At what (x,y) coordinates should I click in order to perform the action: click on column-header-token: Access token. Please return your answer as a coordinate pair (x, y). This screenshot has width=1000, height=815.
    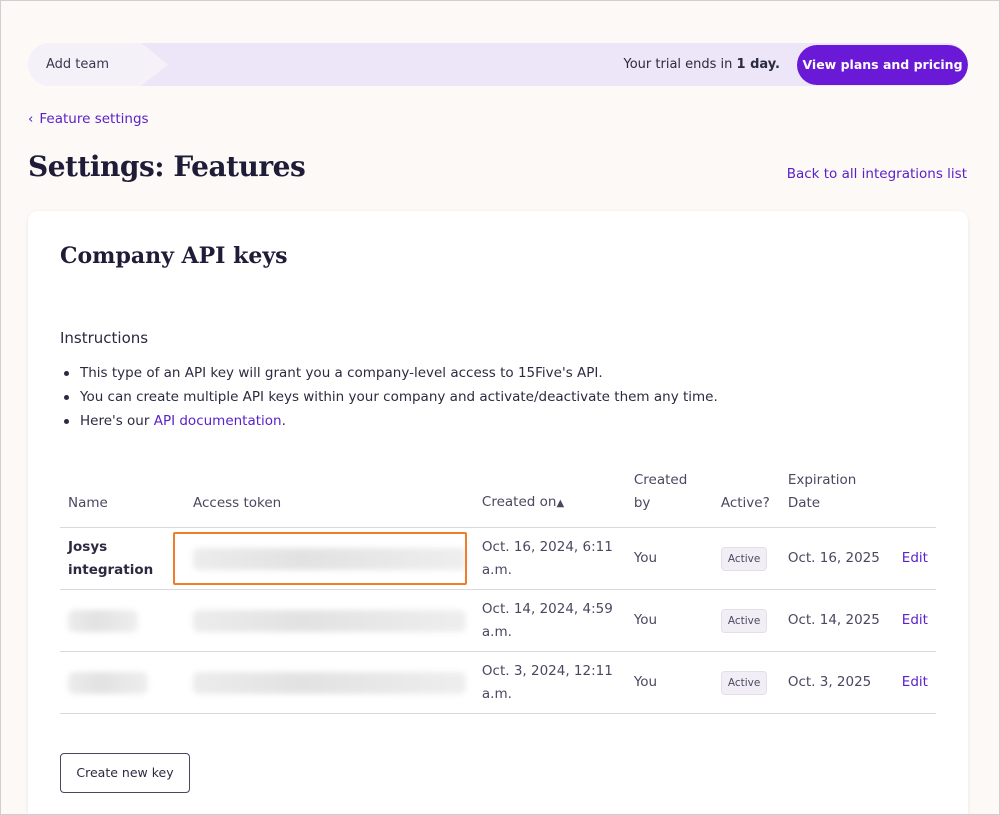
    Looking at the image, I should click on (237, 503).